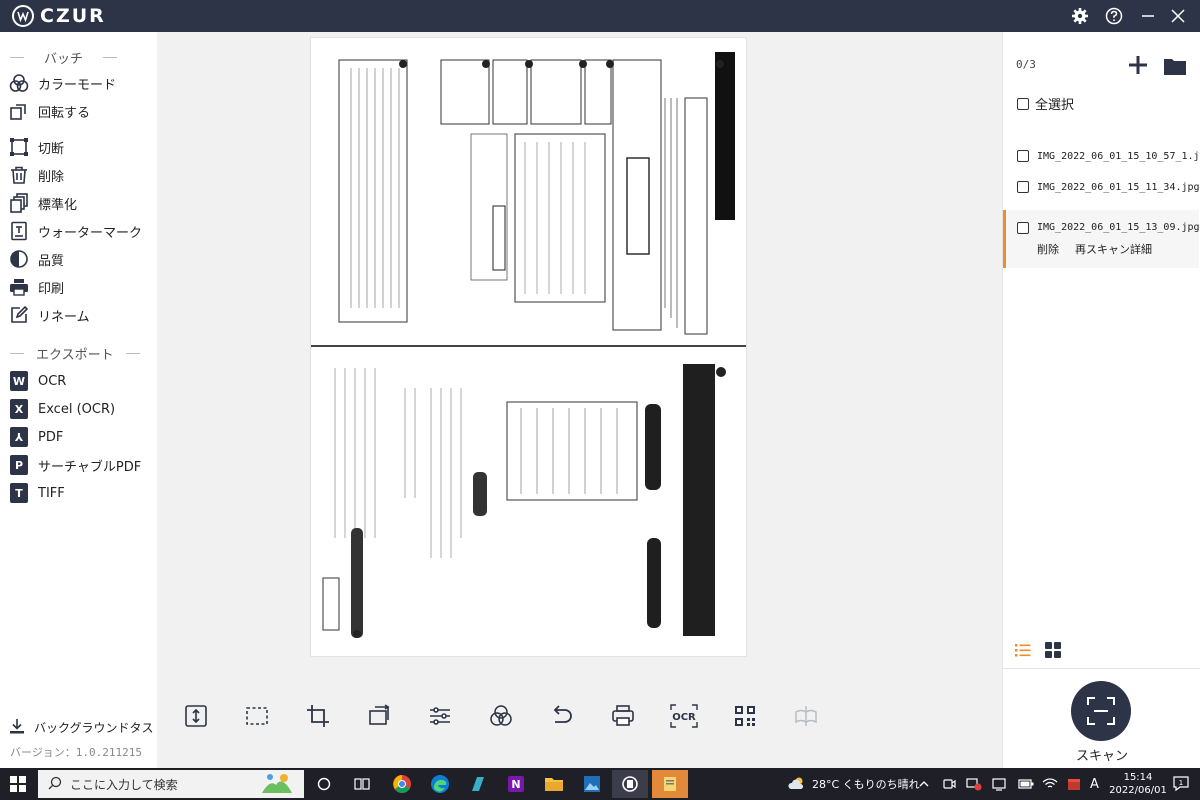 The width and height of the screenshot is (1200, 800). What do you see at coordinates (924, 784) in the screenshot?
I see `tray-chevron-up-icon` at bounding box center [924, 784].